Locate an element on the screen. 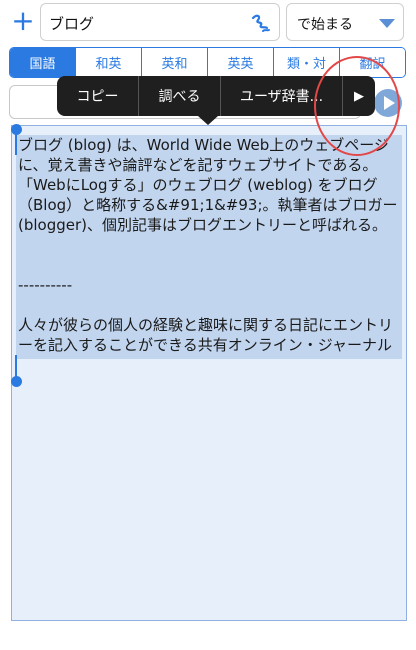 This screenshot has width=416, height=650. add-button: + is located at coordinates (23, 21).